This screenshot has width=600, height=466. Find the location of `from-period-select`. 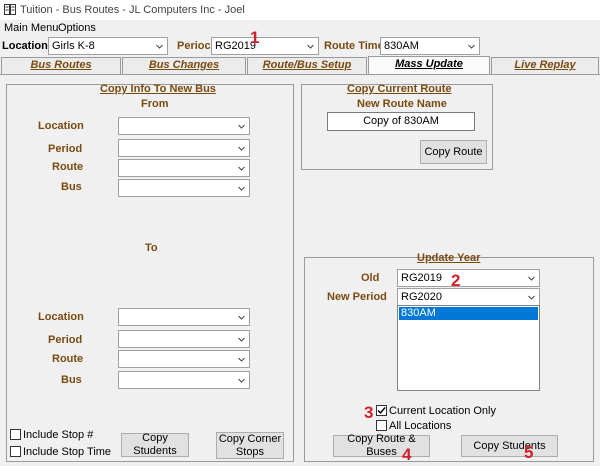

from-period-select is located at coordinates (184, 148).